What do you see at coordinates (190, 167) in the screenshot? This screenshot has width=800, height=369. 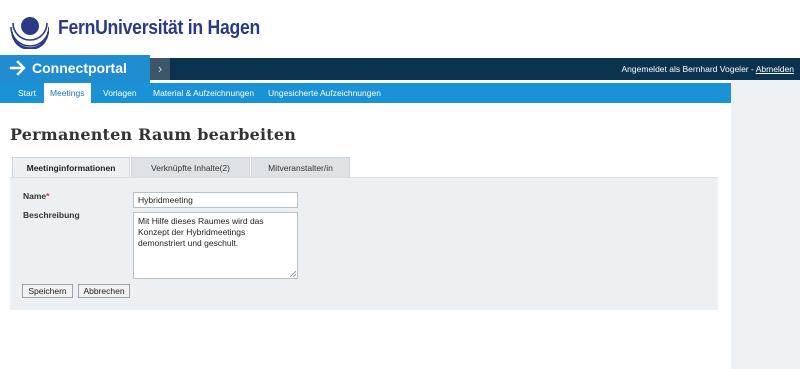 I see `tab-verknuepfte-inhalte: Verknüpfte Inhalte(2)` at bounding box center [190, 167].